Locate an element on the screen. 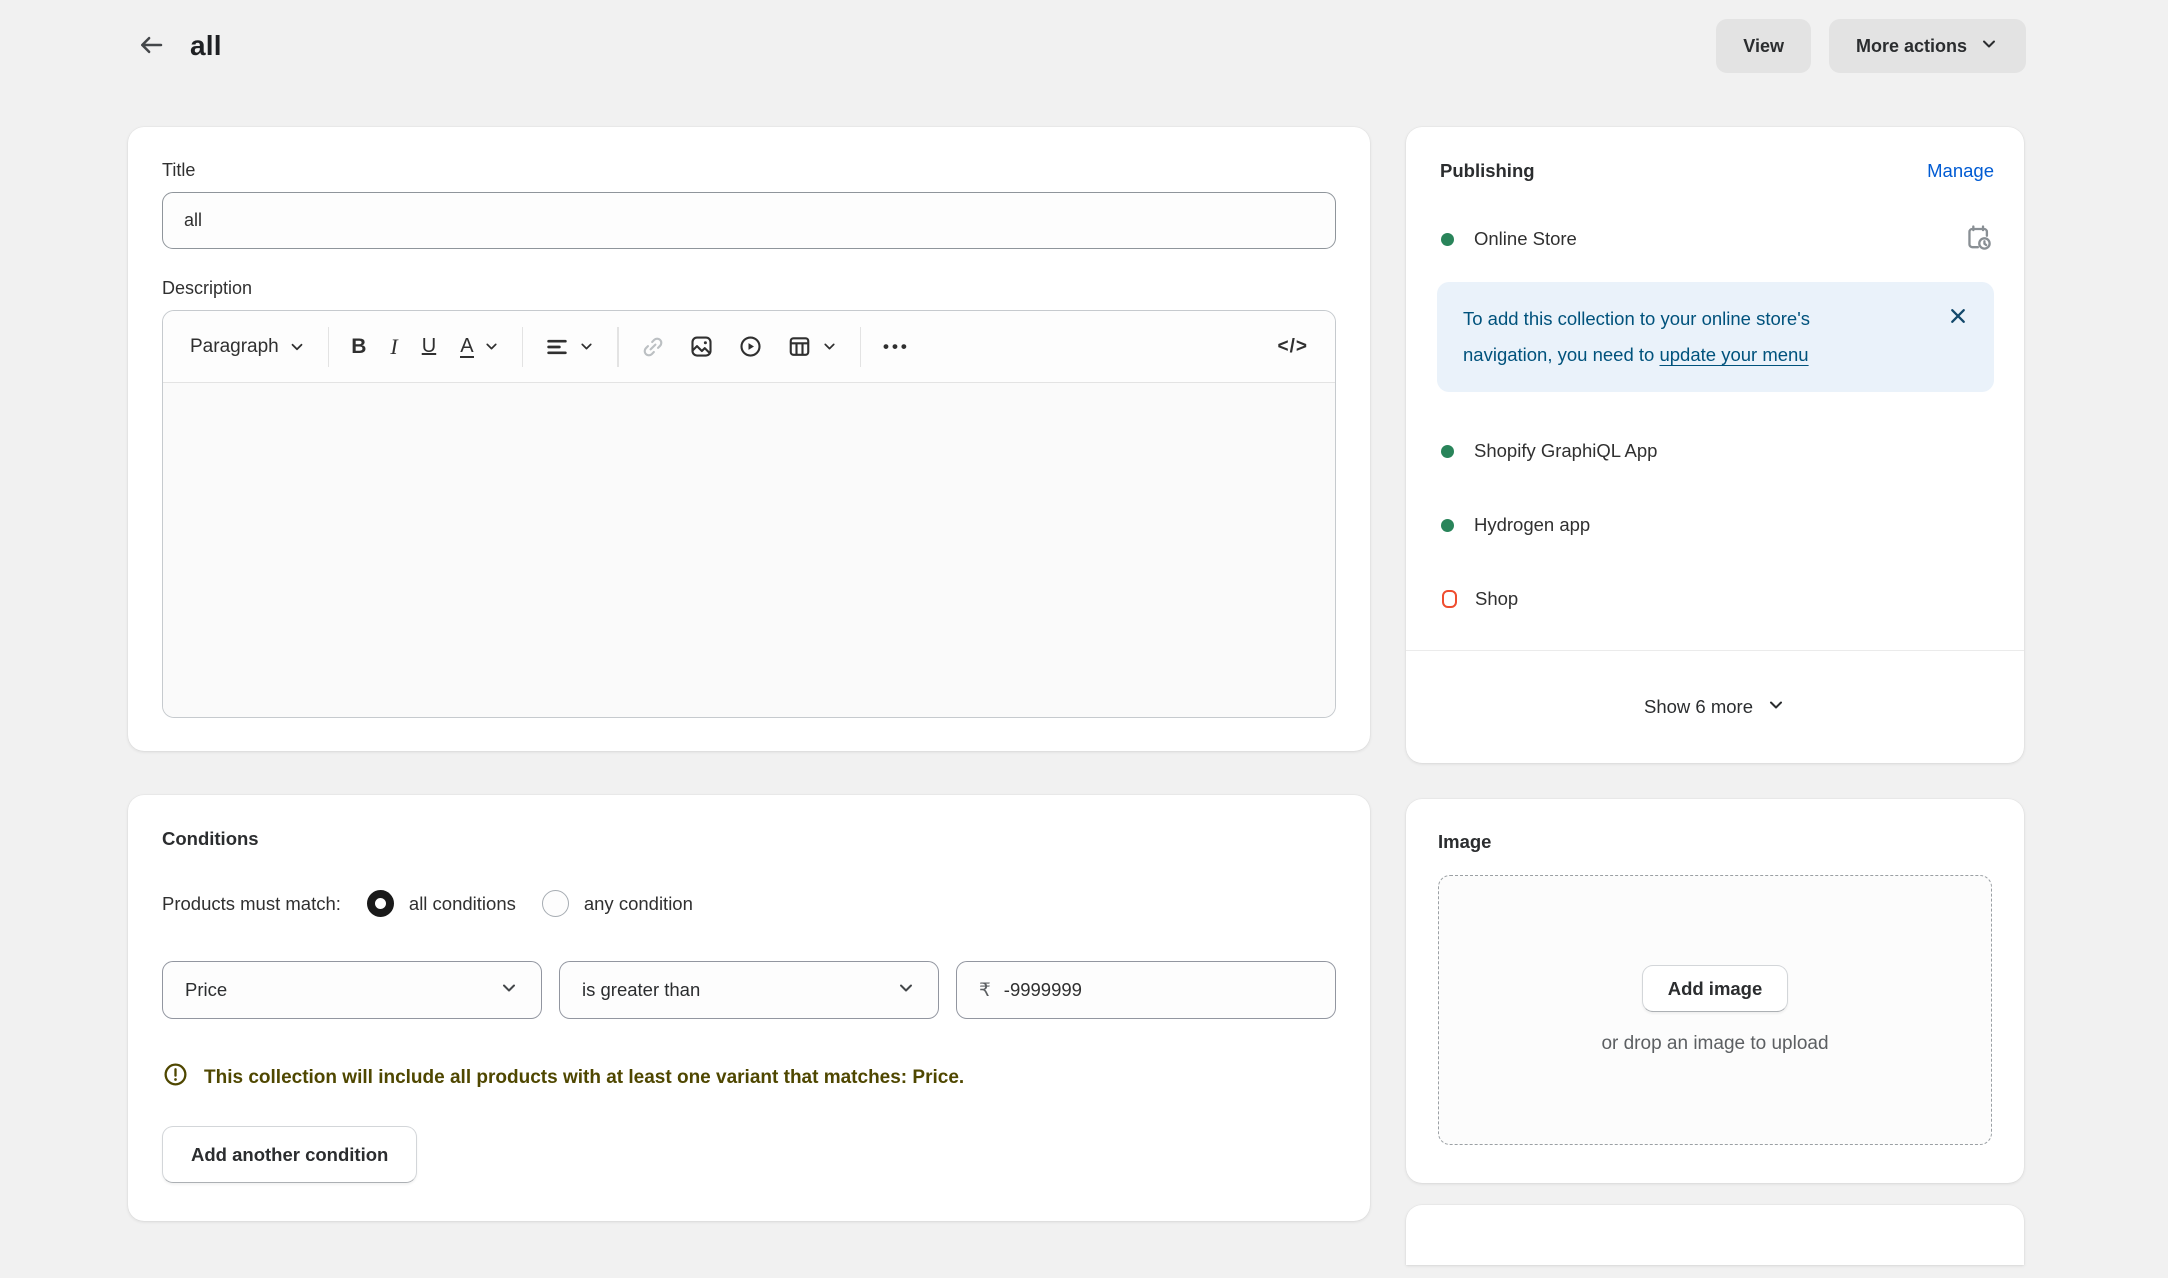  editor-toolbar: Paragraph B I U A ••• </> is located at coordinates (749, 347).